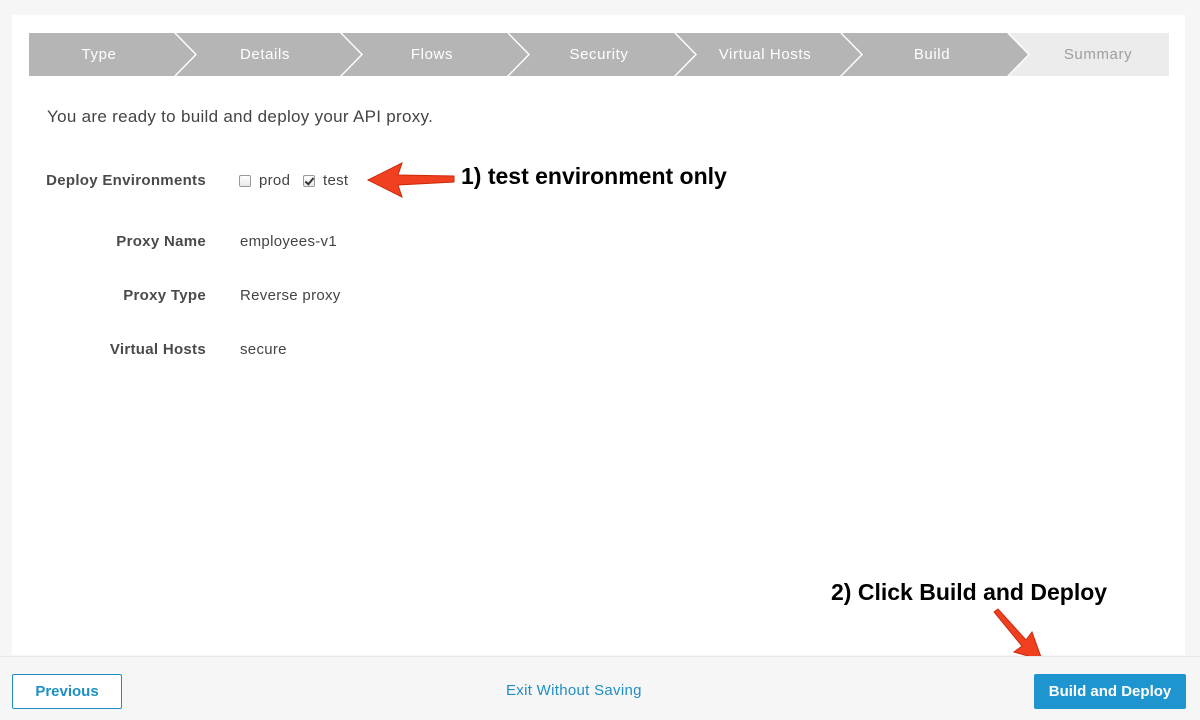  I want to click on prod-label: prod, so click(274, 180).